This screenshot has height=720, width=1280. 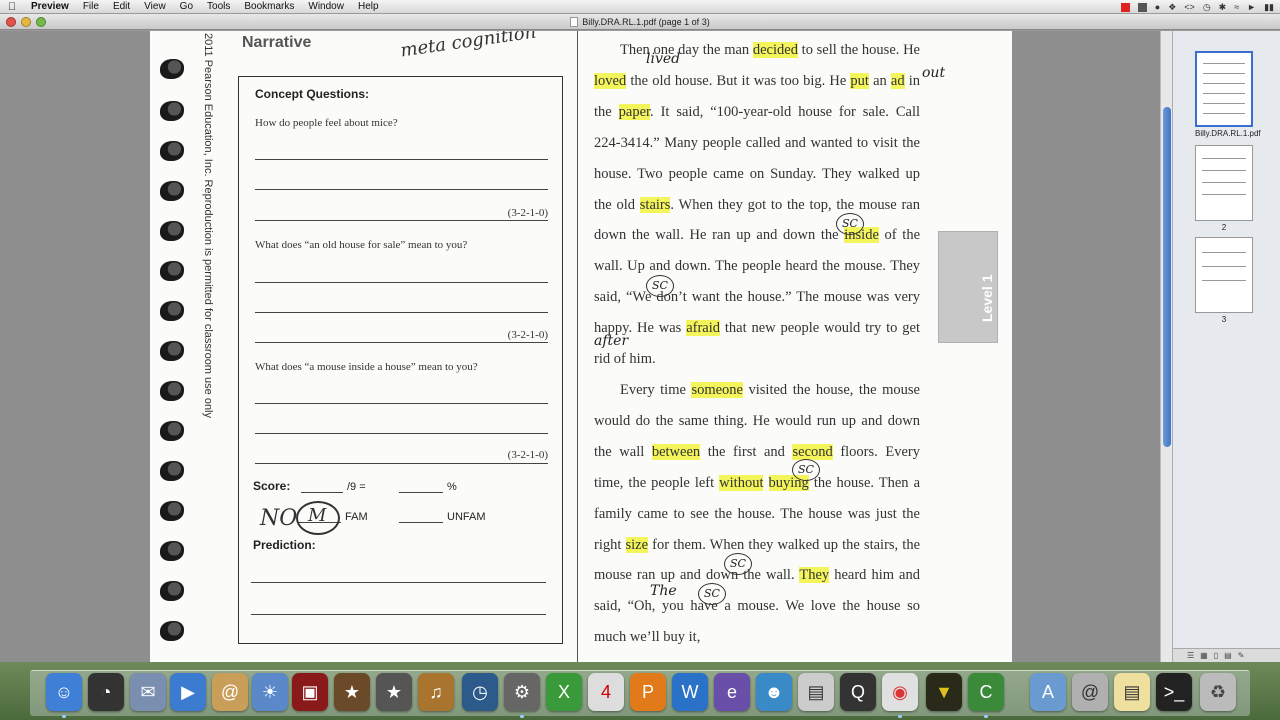 What do you see at coordinates (712, 594) in the screenshot?
I see `self-correction-mark: SC` at bounding box center [712, 594].